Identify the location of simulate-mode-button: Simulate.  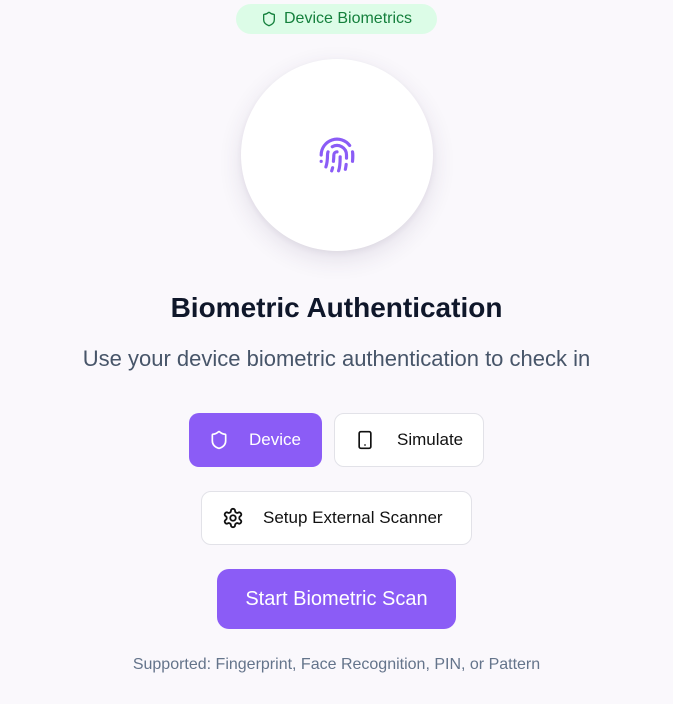
(409, 440).